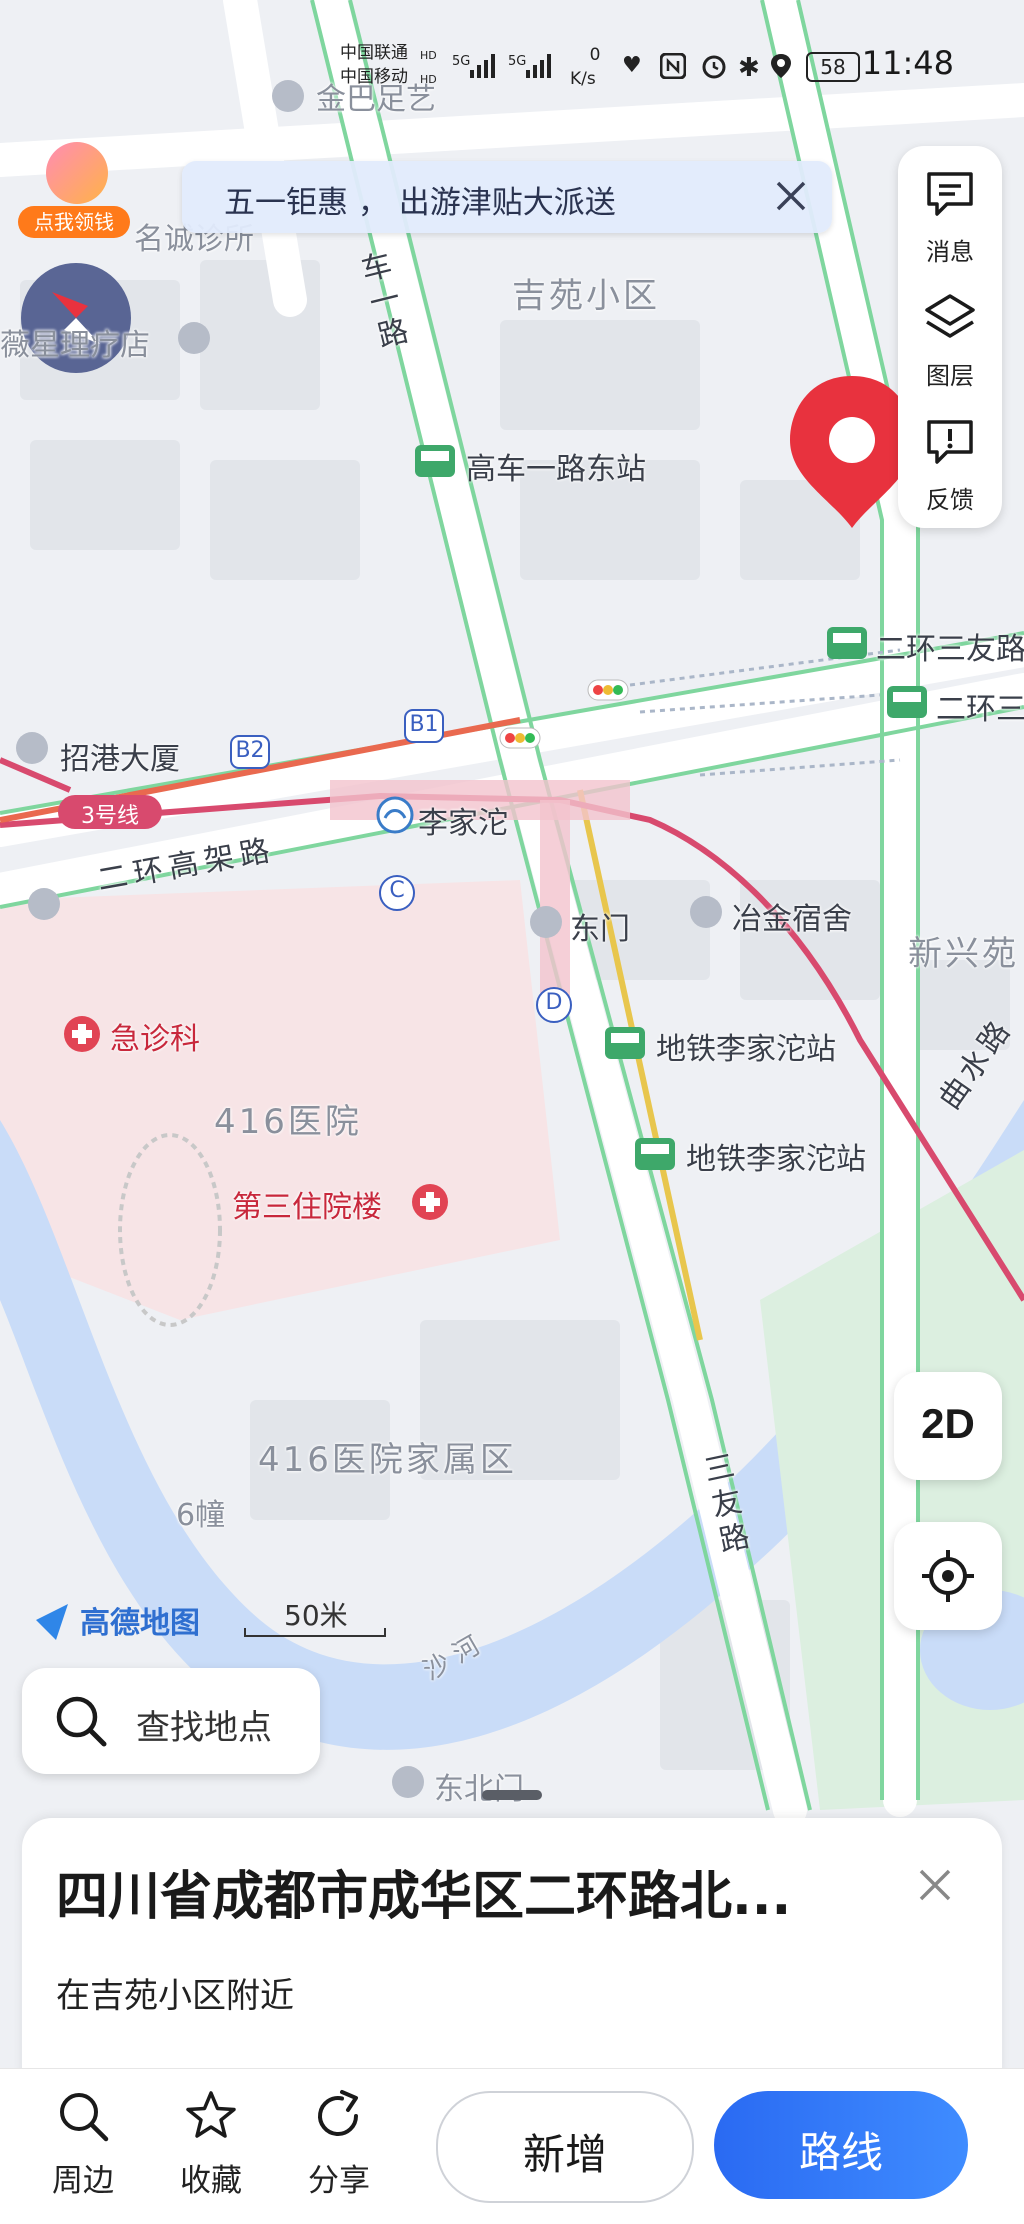 This screenshot has height=2224, width=1024. I want to click on carrier-2: 中国移动, so click(374, 77).